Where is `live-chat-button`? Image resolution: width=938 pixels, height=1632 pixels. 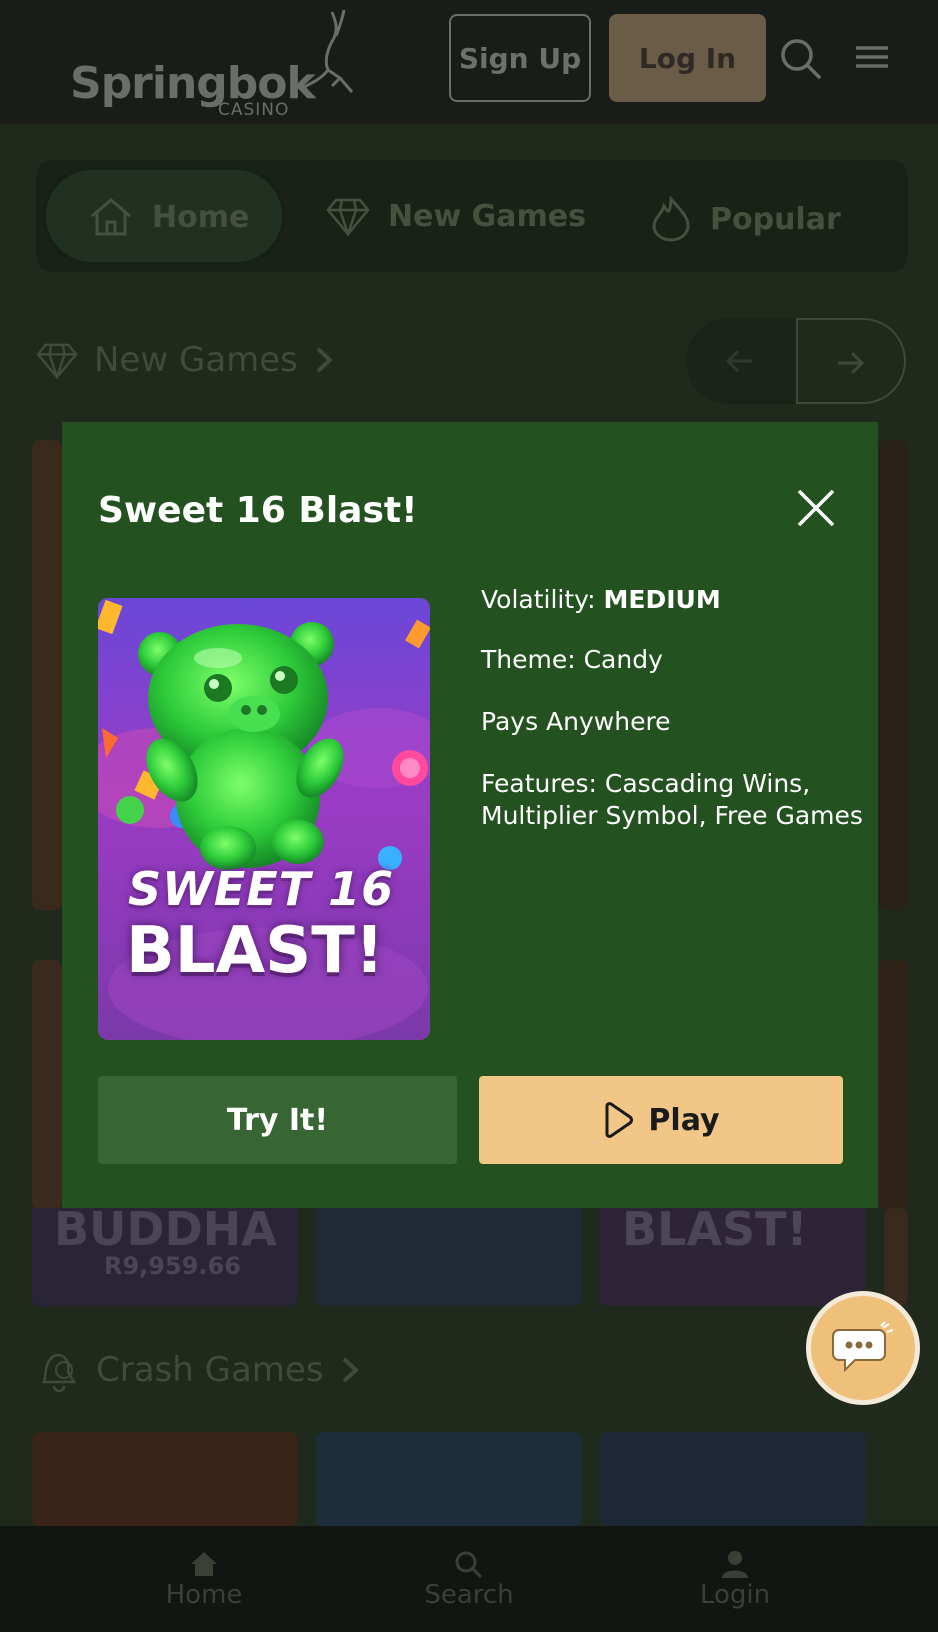 live-chat-button is located at coordinates (863, 1348).